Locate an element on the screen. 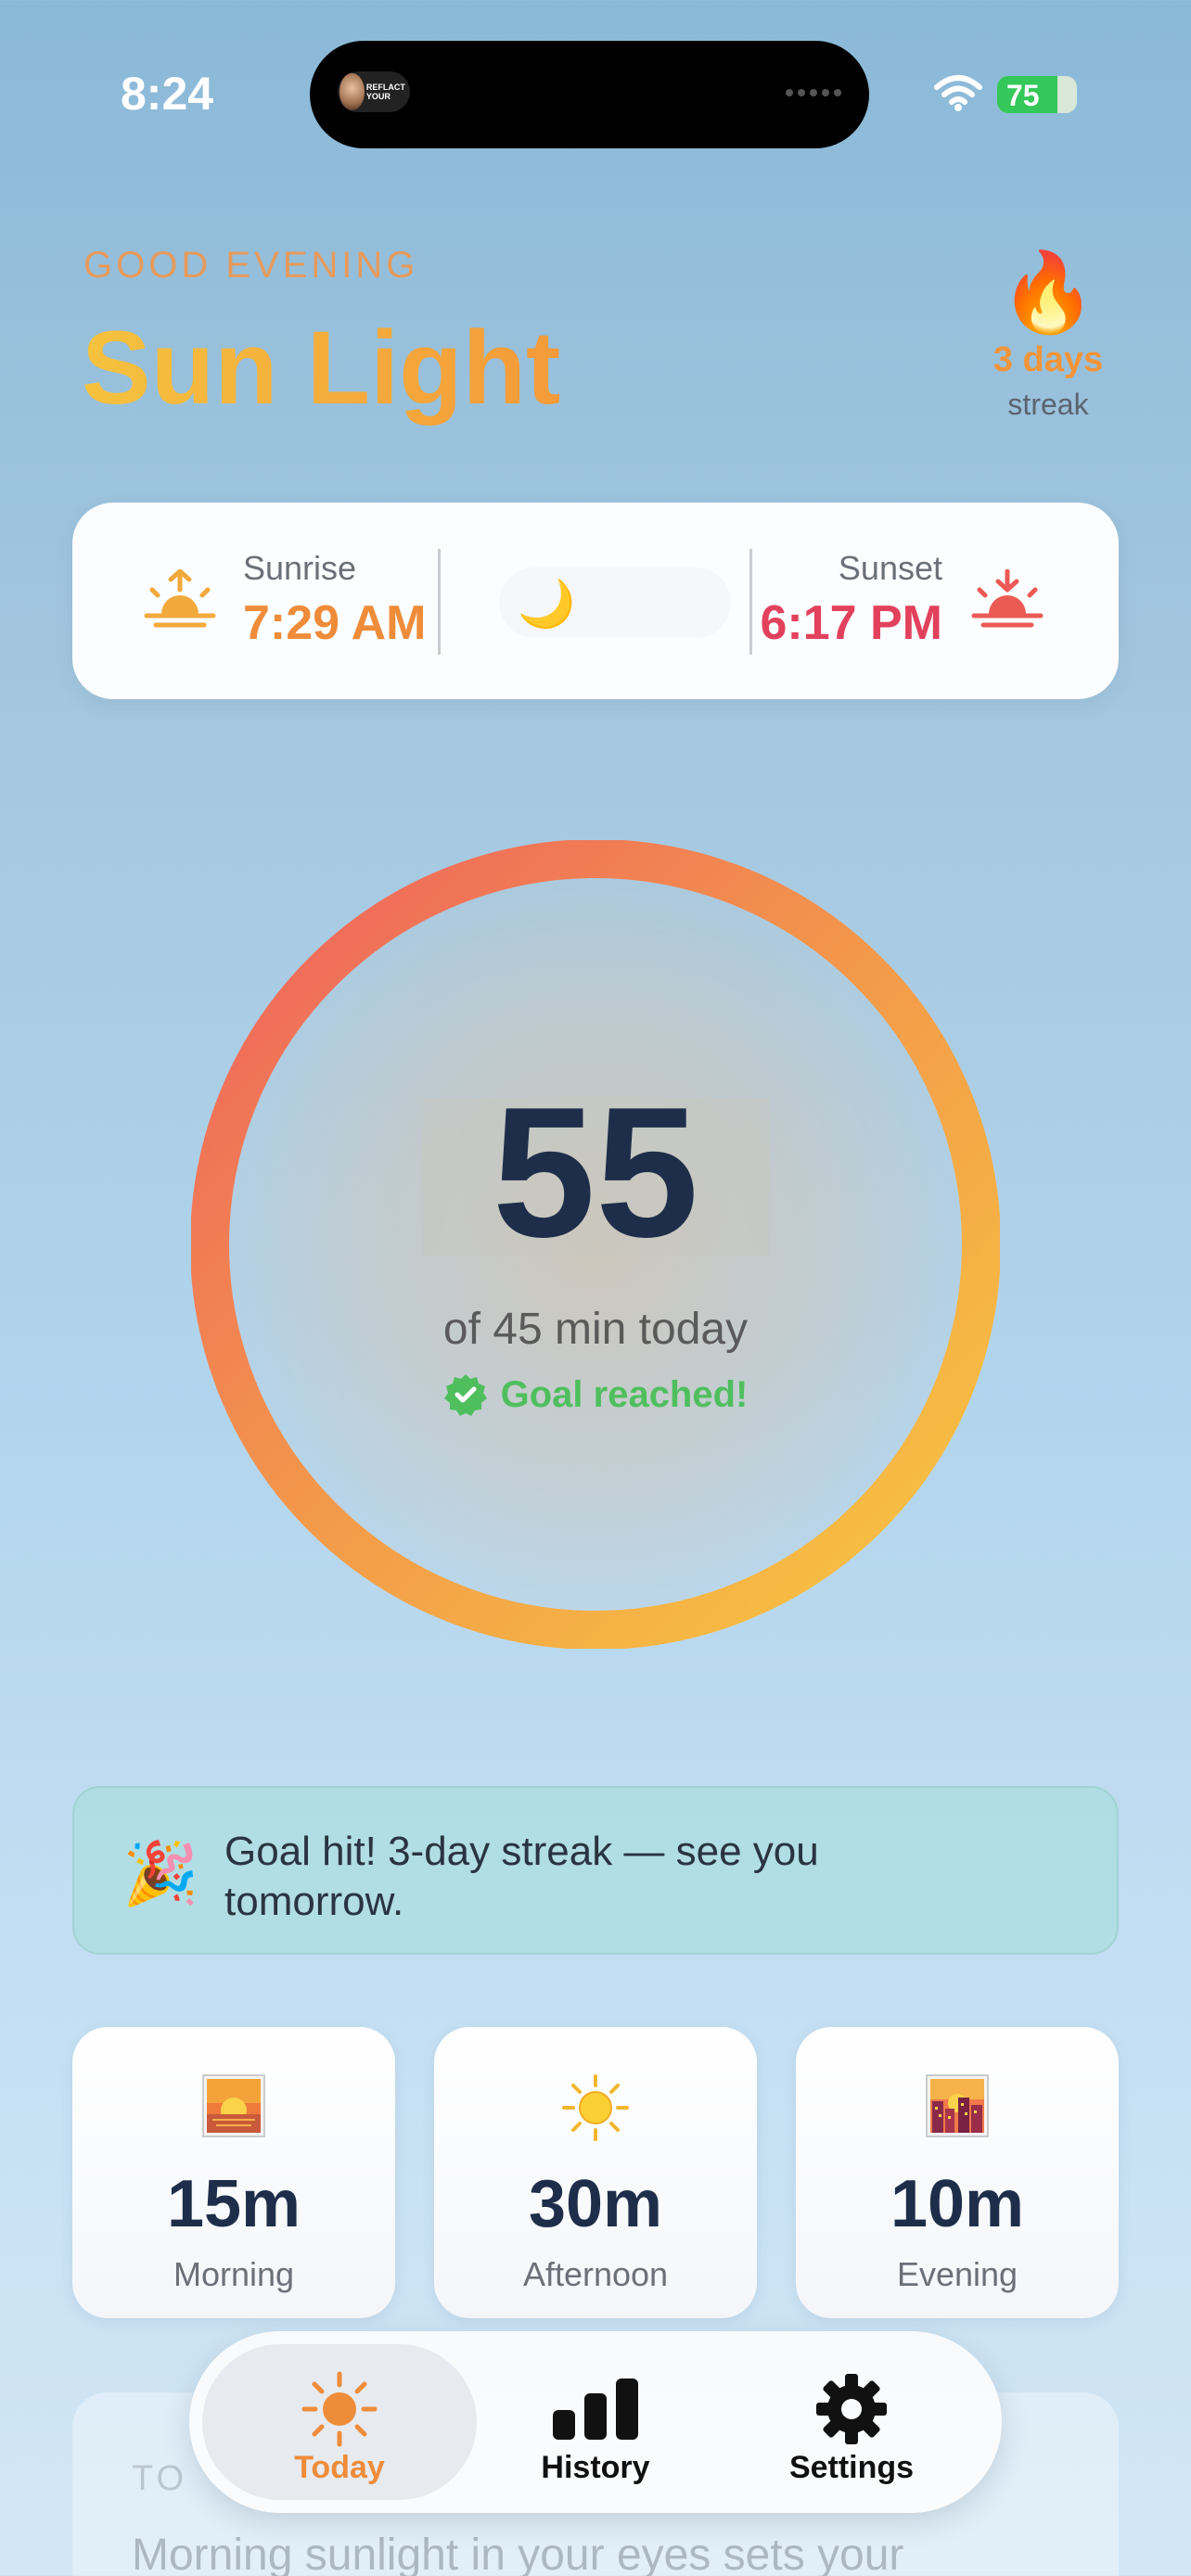 The width and height of the screenshot is (1191, 2576). tab-label: Today is located at coordinates (339, 2467).